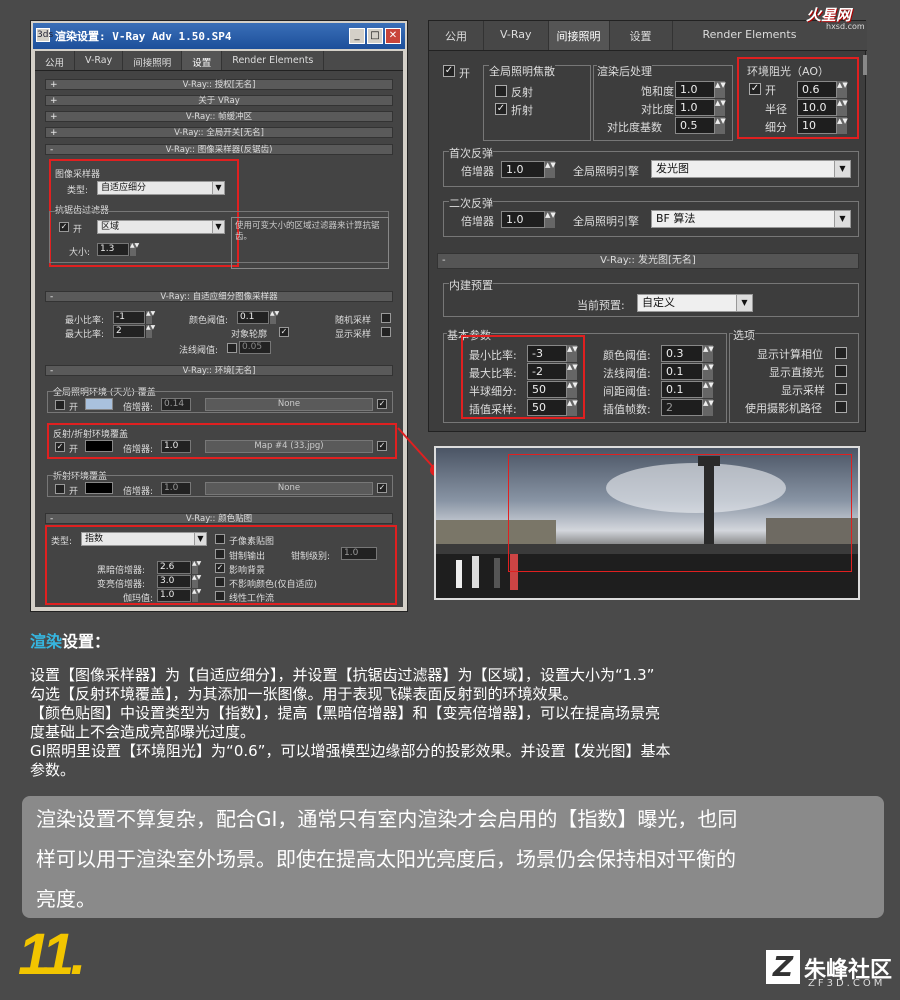 Image resolution: width=900 pixels, height=1000 pixels. What do you see at coordinates (375, 36) in the screenshot?
I see `maximize-button: □` at bounding box center [375, 36].